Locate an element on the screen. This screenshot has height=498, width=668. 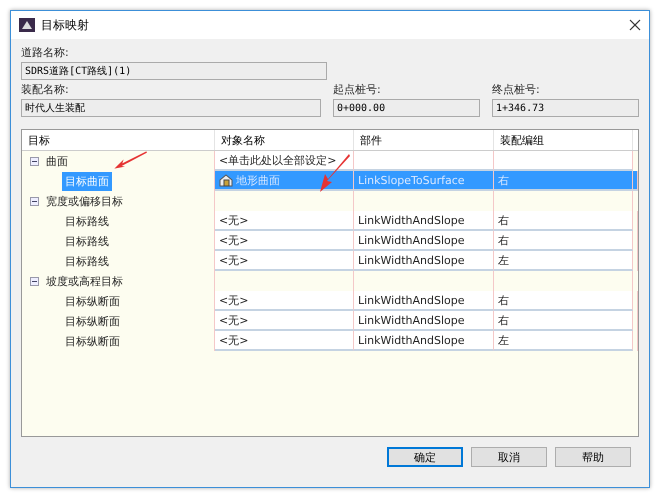
field-label: 终点桩号: is located at coordinates (516, 89).